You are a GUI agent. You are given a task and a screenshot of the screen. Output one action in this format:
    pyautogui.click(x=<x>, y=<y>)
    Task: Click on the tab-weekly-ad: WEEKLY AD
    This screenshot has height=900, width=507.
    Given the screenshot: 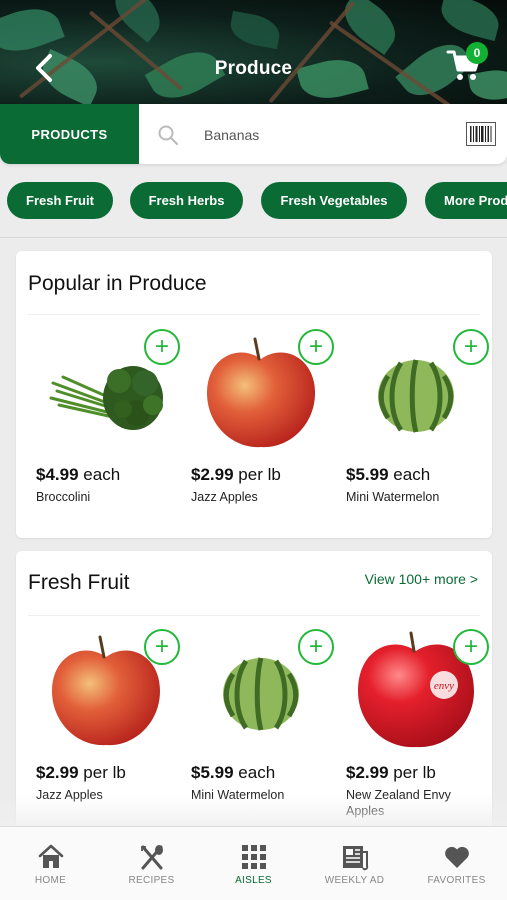 What is the action you would take?
    pyautogui.click(x=354, y=863)
    